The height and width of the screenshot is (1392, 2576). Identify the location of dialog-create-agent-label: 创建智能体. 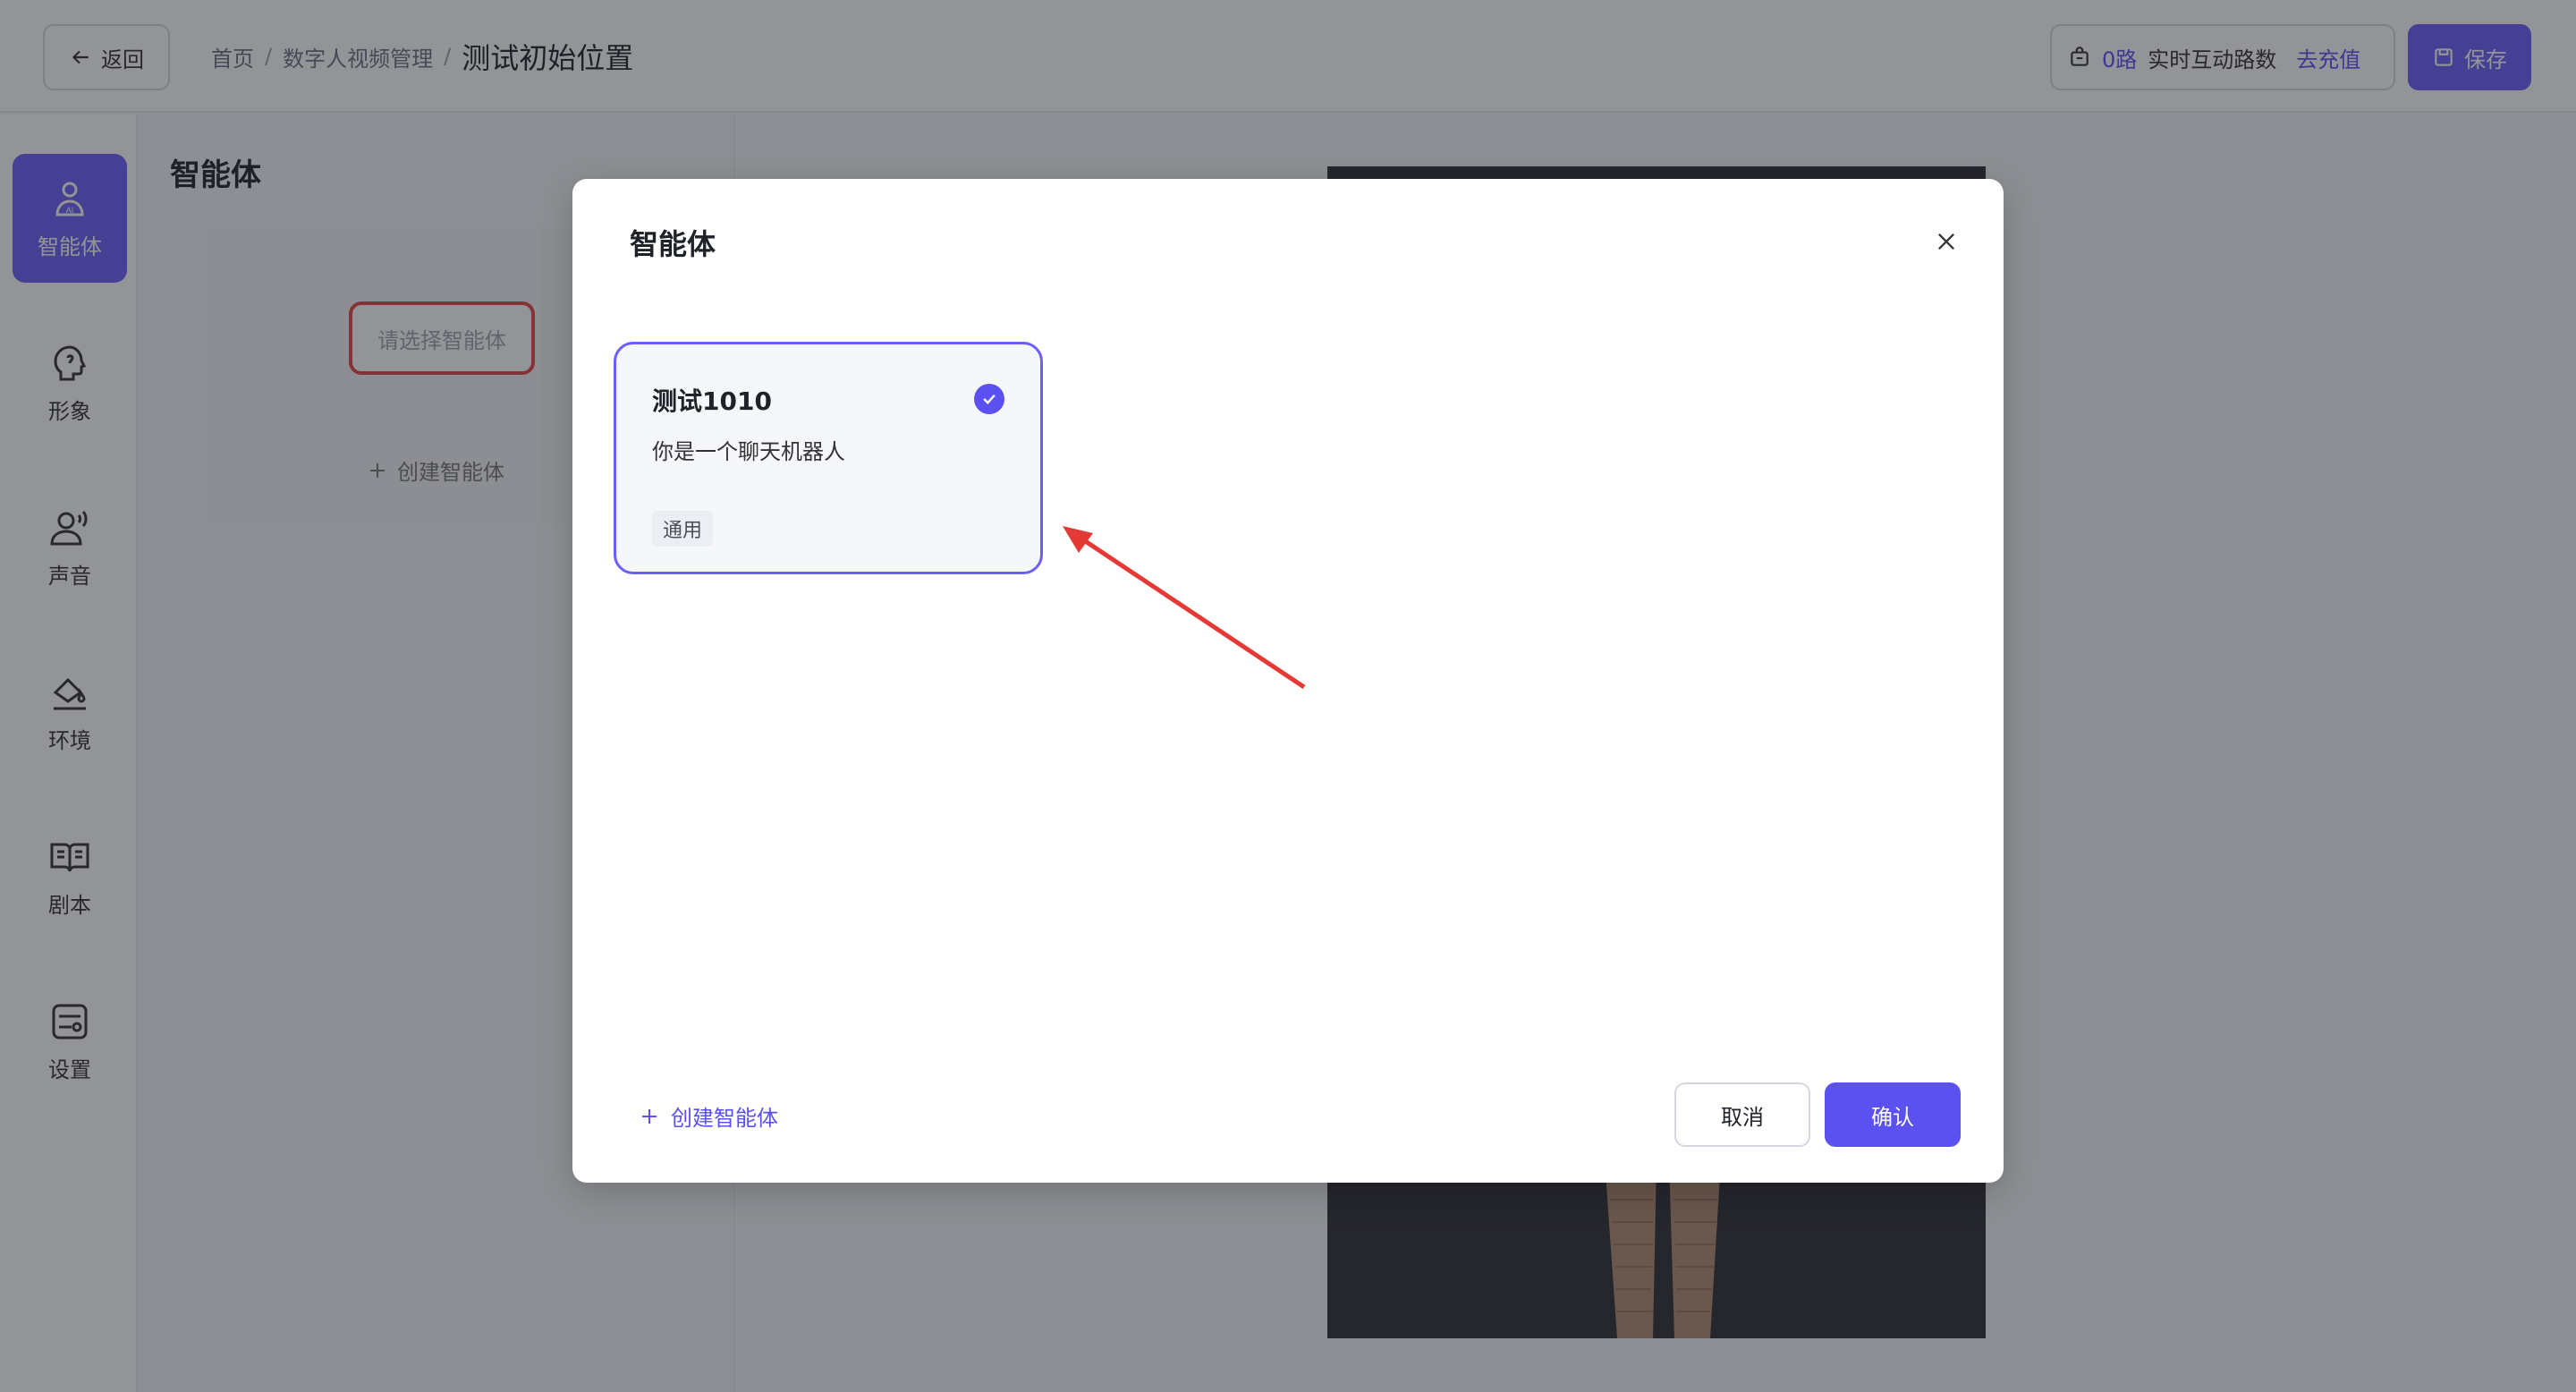
(724, 1118).